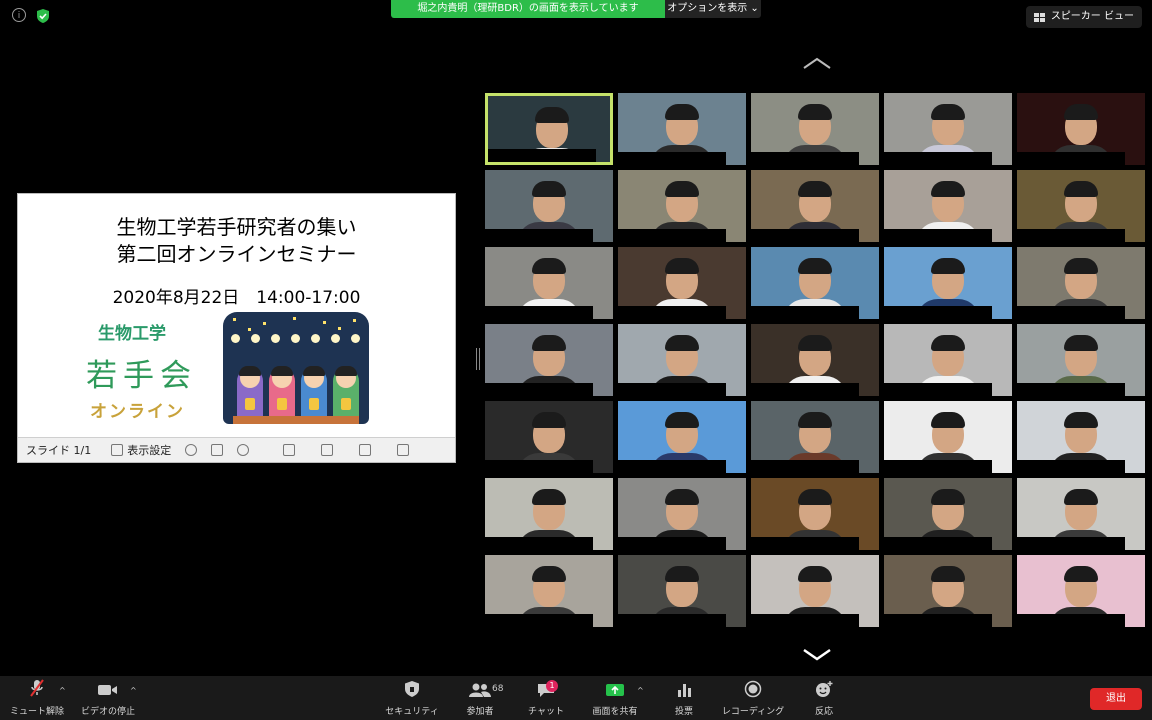  What do you see at coordinates (354, 320) in the screenshot?
I see `star-decoration` at bounding box center [354, 320].